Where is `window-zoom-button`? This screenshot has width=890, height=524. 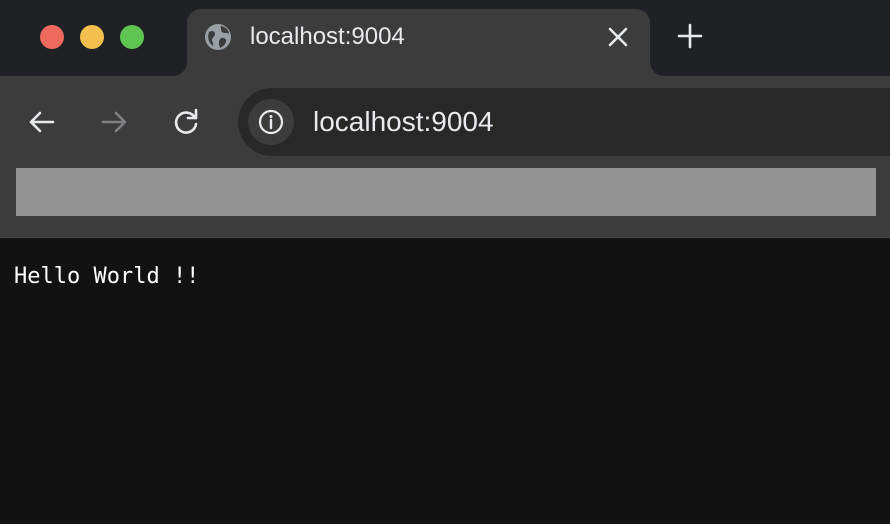
window-zoom-button is located at coordinates (132, 37).